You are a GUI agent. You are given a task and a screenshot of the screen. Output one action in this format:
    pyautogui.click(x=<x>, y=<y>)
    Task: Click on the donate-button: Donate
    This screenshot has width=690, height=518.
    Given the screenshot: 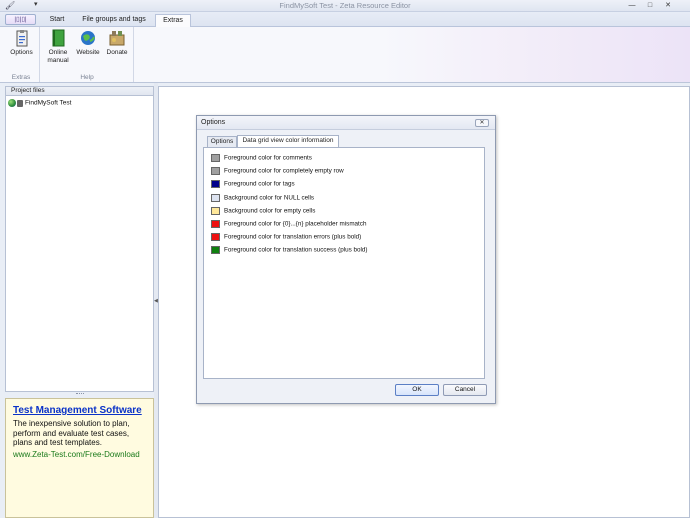 What is the action you would take?
    pyautogui.click(x=117, y=43)
    